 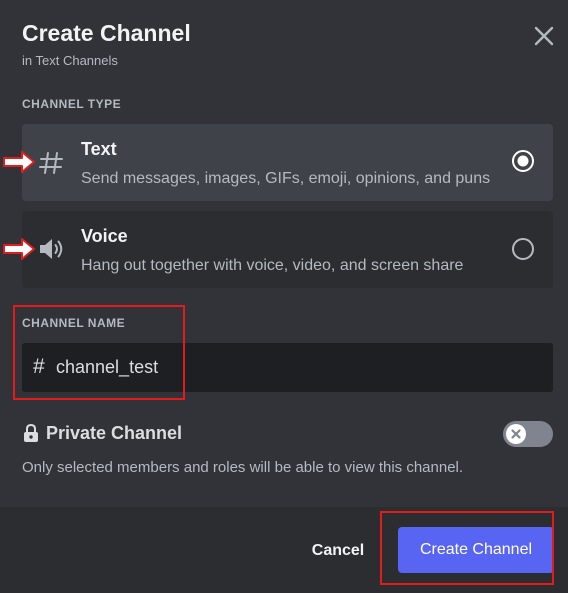 I want to click on x-icon, so click(x=516, y=434).